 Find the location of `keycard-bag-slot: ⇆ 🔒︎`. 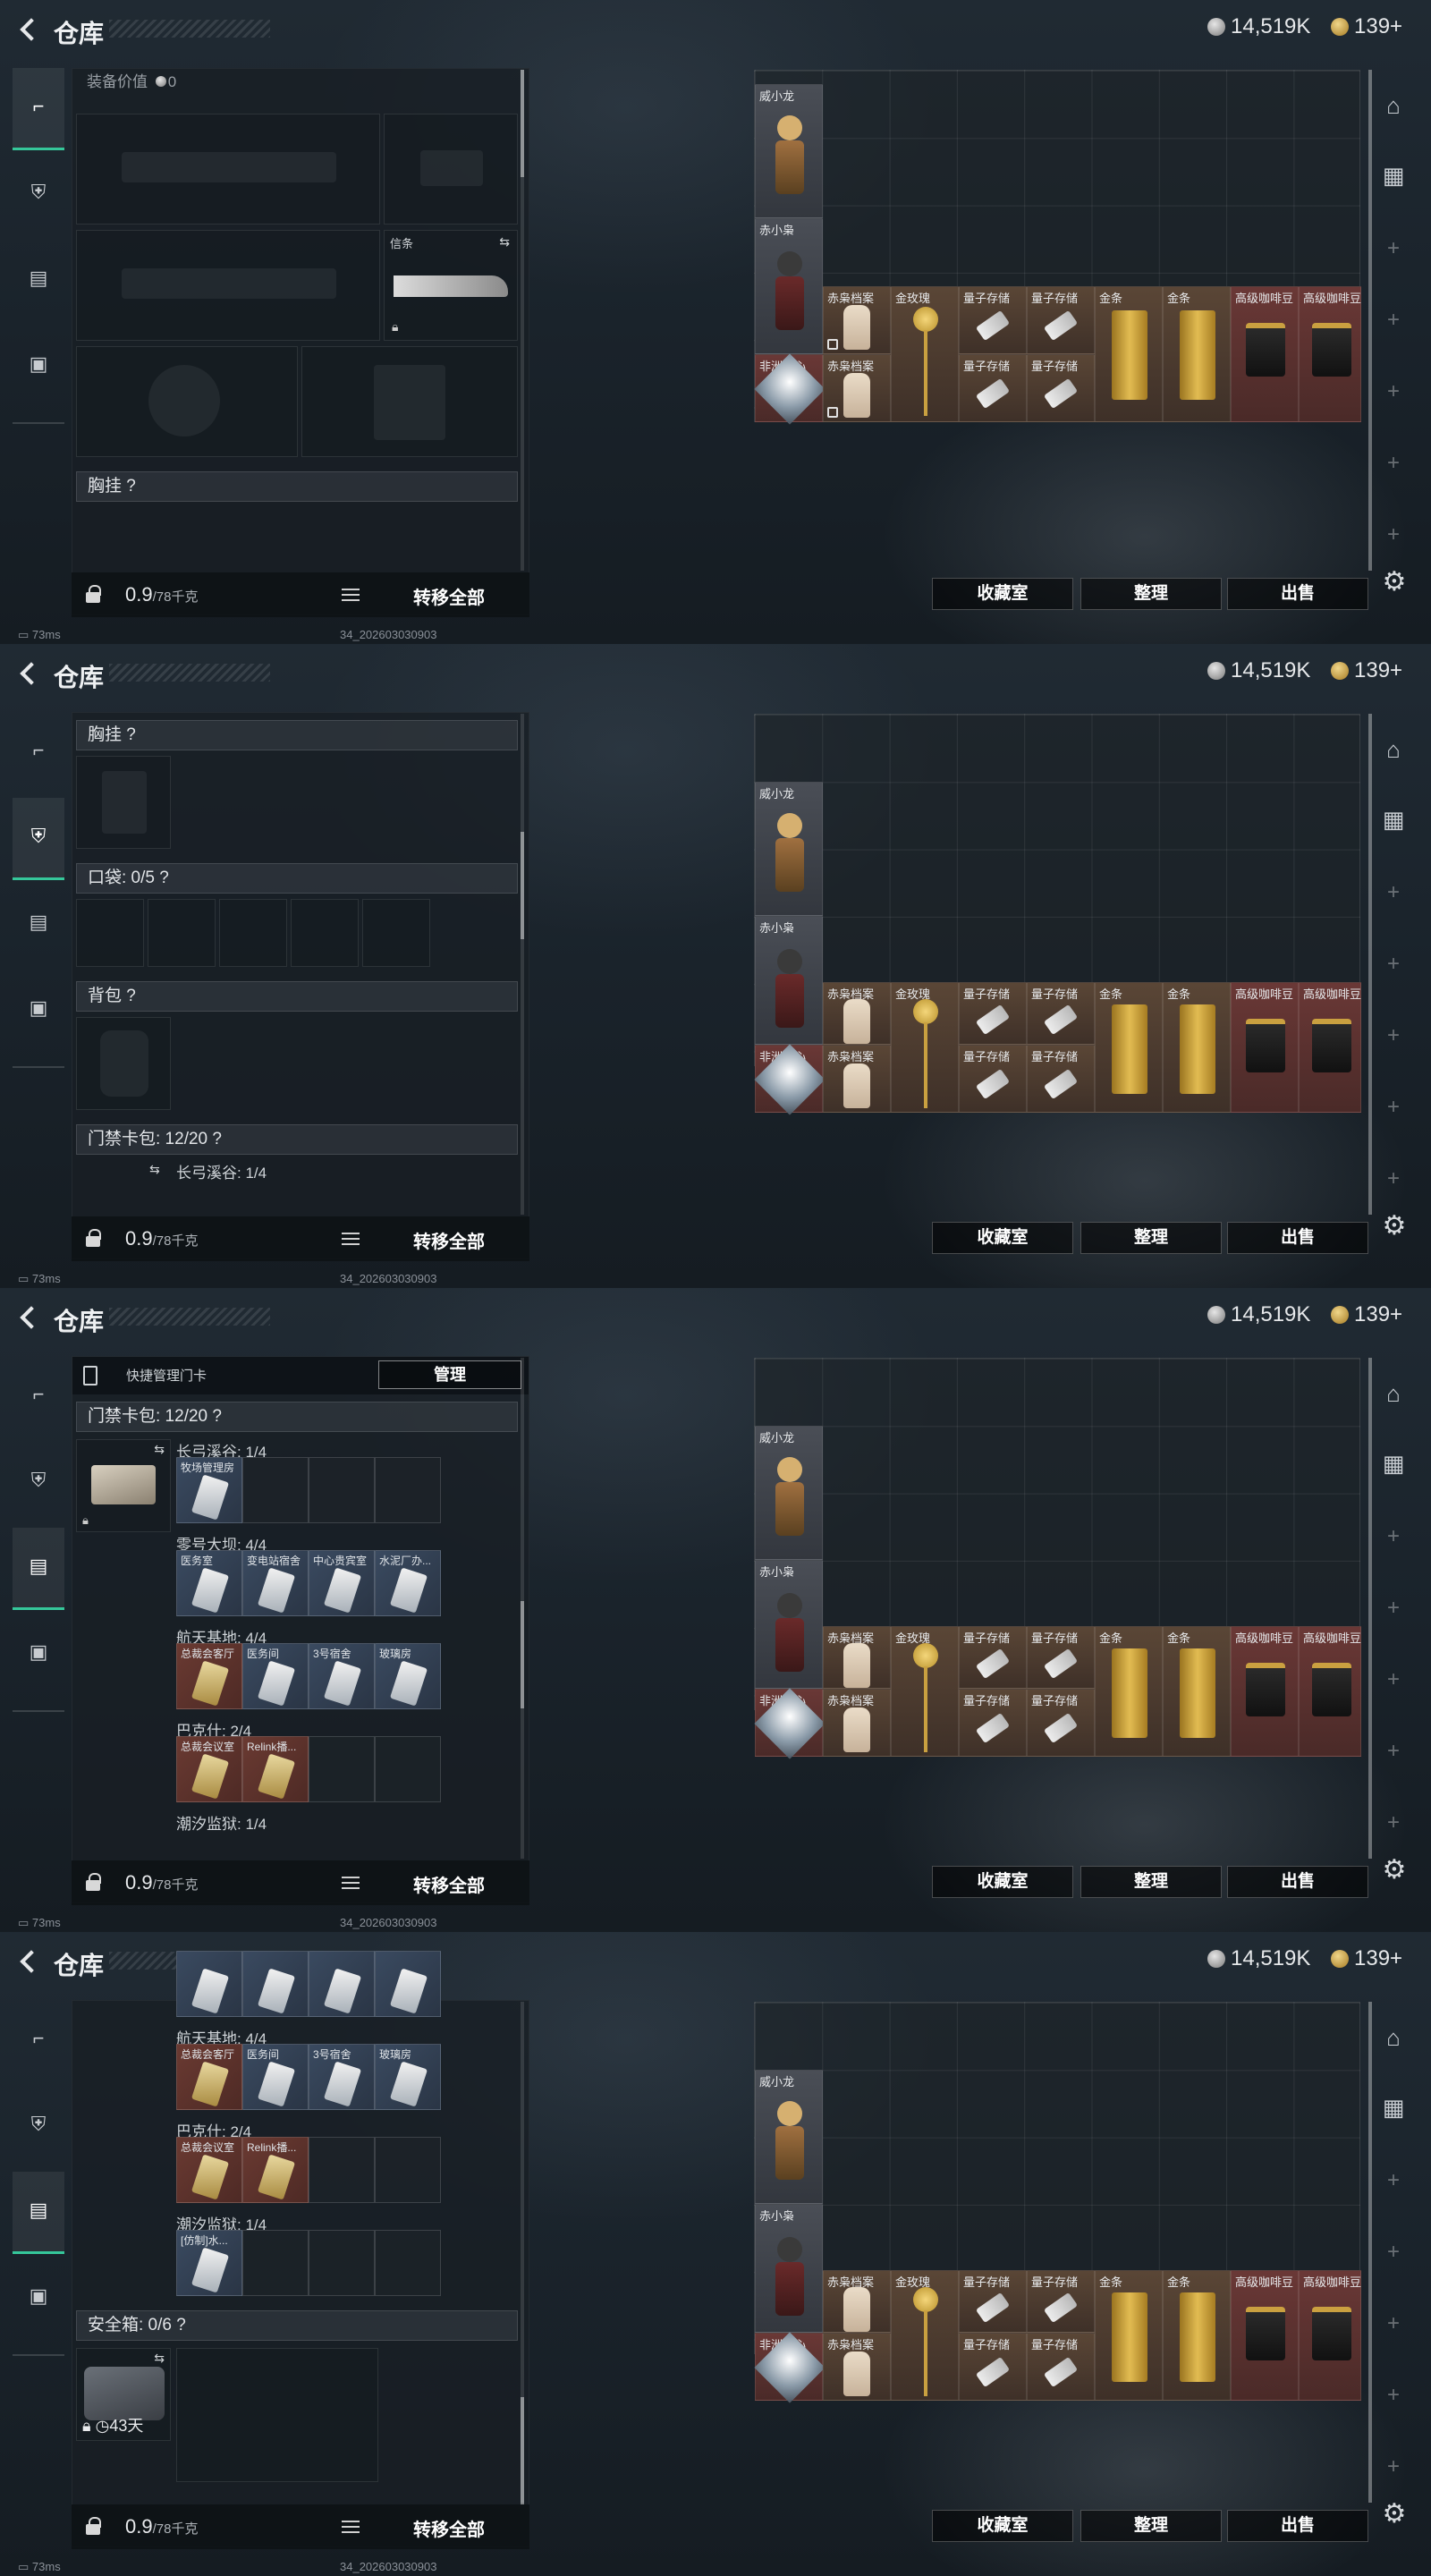

keycard-bag-slot: ⇆ 🔒︎ is located at coordinates (124, 1485).